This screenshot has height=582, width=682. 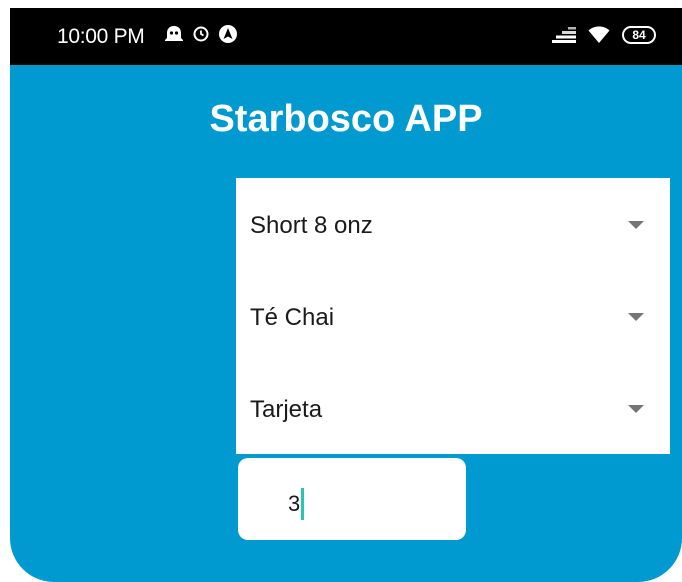 I want to click on size-spinner: Short 8 onz, so click(x=453, y=224).